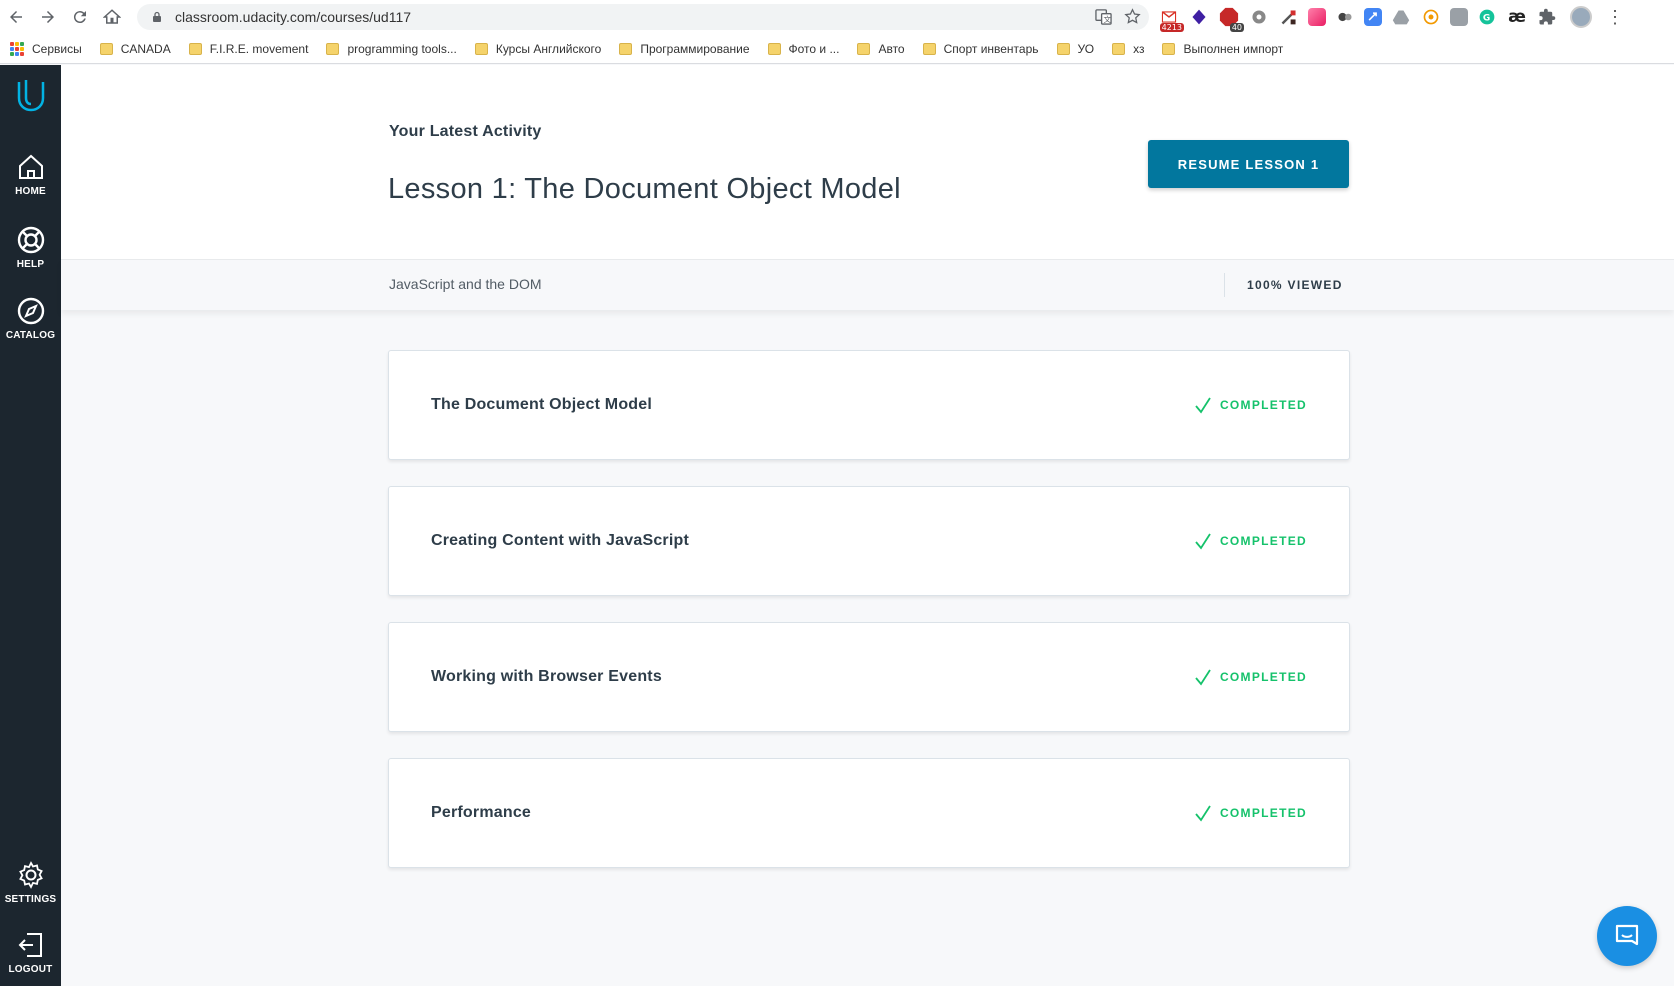 Image resolution: width=1674 pixels, height=986 pixels. I want to click on profile-avatar, so click(1581, 17).